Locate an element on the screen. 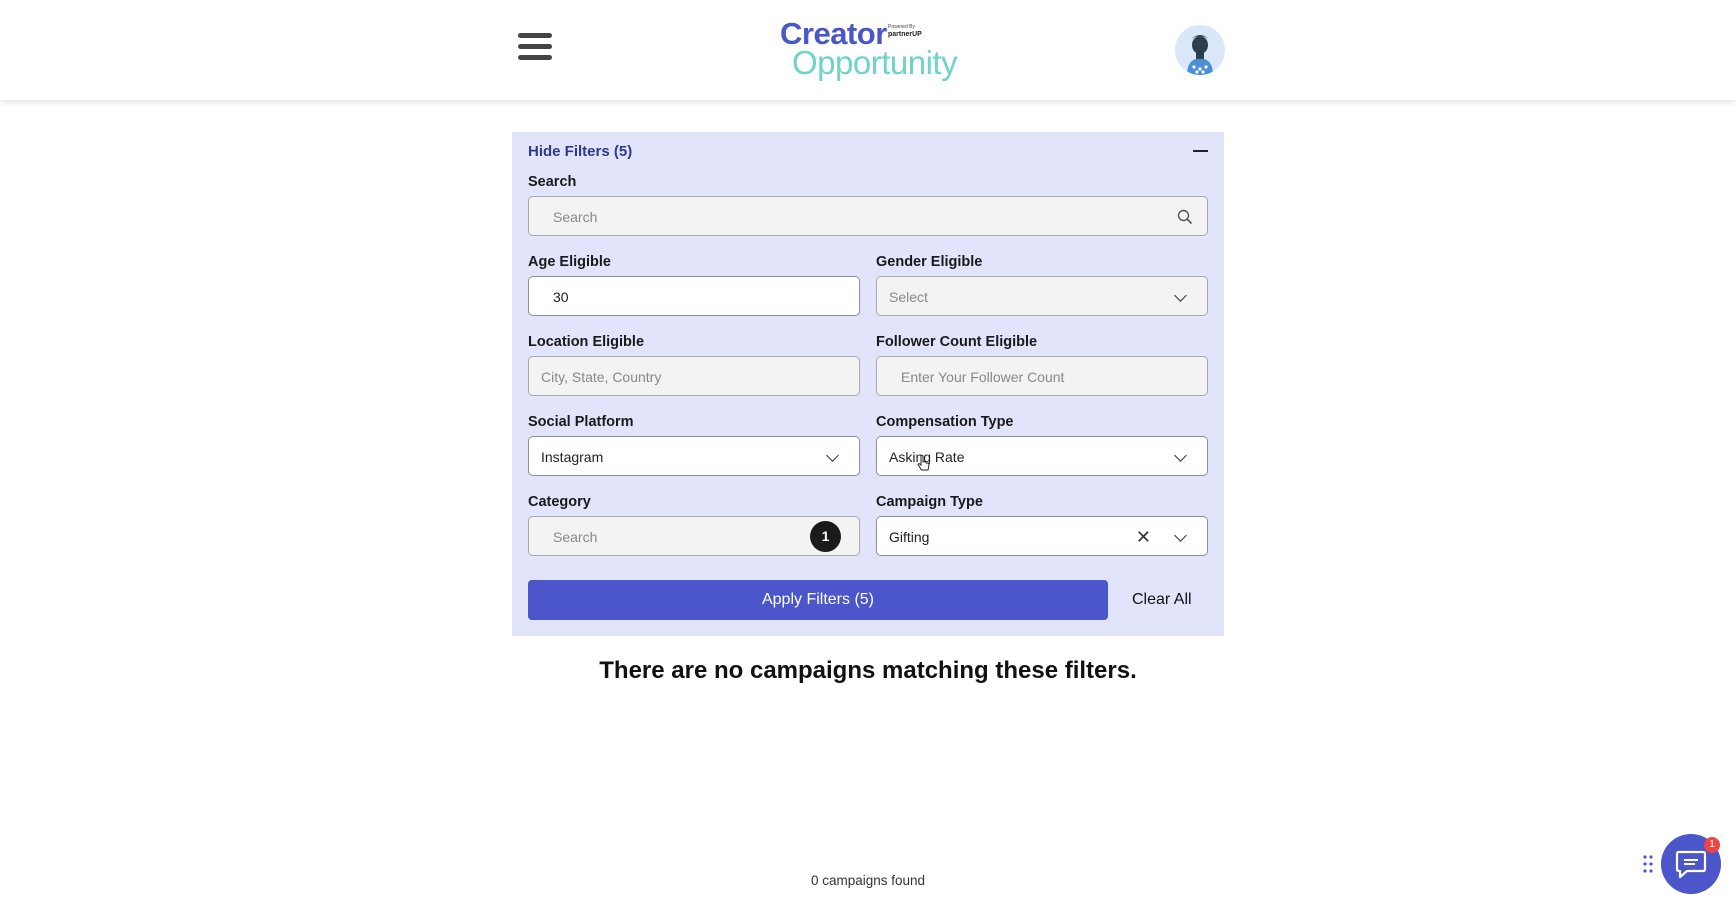 This screenshot has width=1736, height=910. logo: Creator Opportunity Powered By partnerUP is located at coordinates (868, 49).